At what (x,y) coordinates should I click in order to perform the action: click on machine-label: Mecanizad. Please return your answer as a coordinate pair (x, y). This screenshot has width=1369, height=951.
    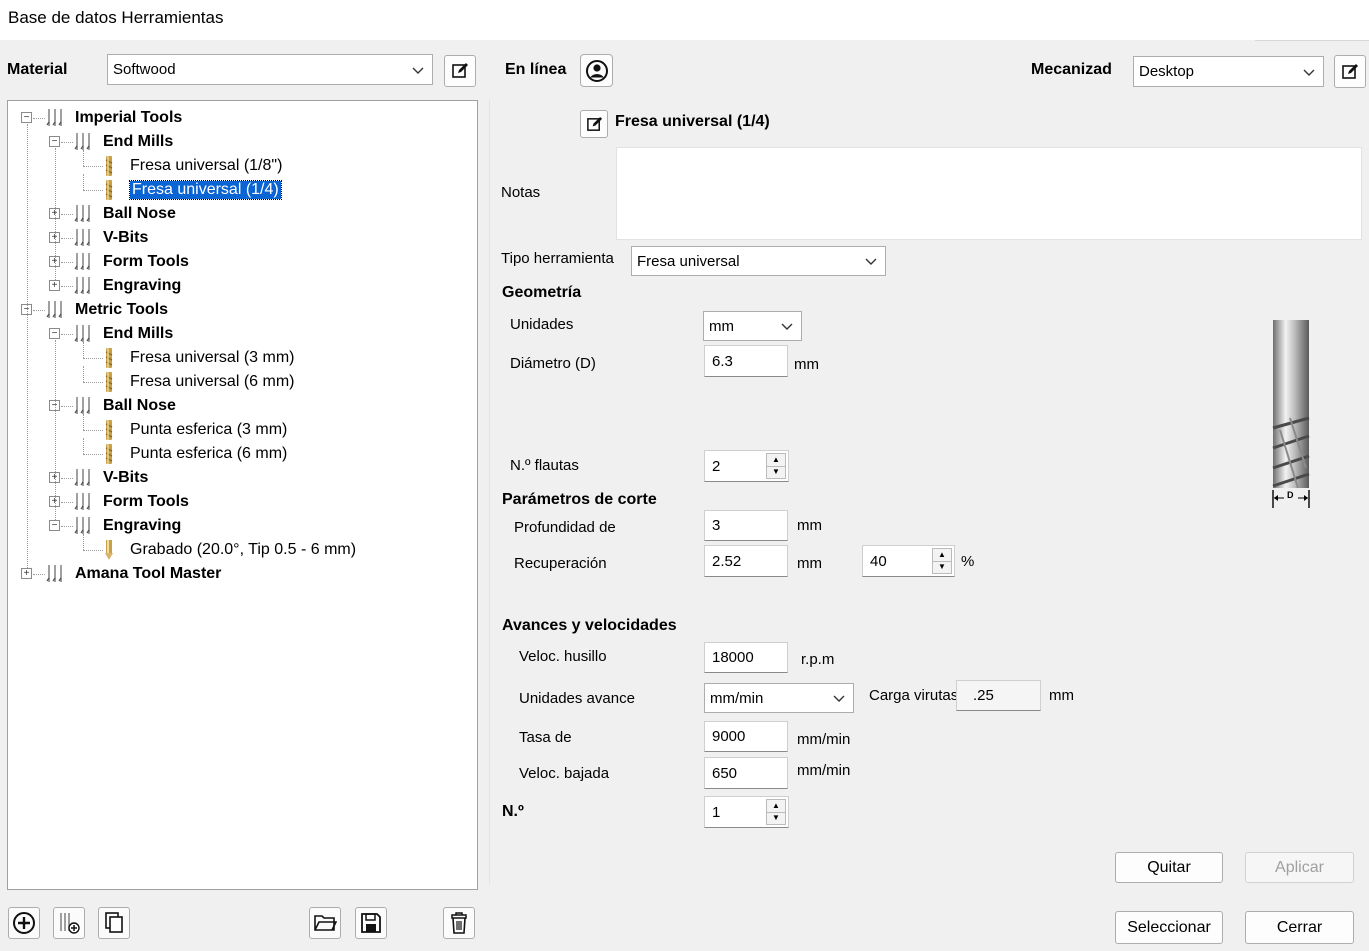
    Looking at the image, I should click on (1071, 69).